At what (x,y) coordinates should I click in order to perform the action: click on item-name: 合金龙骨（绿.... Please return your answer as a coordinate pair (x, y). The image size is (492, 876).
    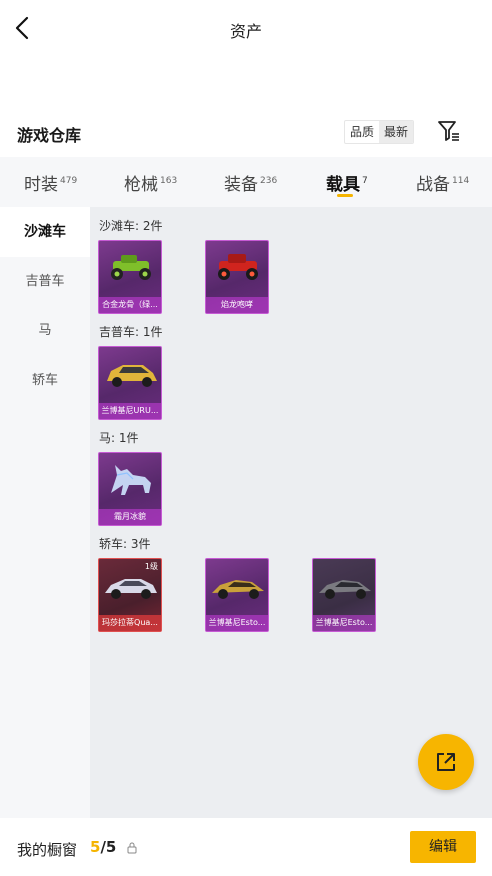
    Looking at the image, I should click on (130, 305).